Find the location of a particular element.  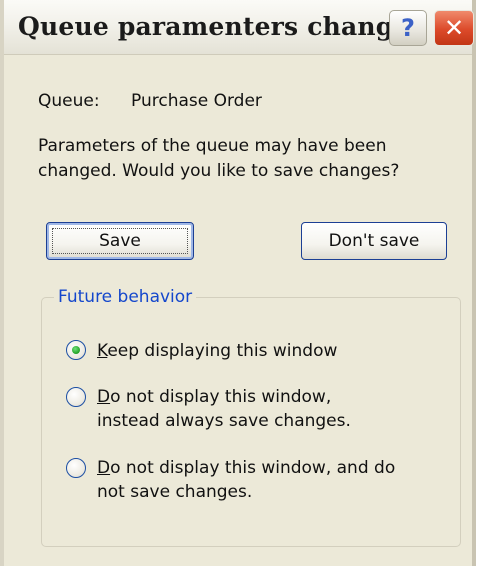

close-icon: ✕ is located at coordinates (454, 28).